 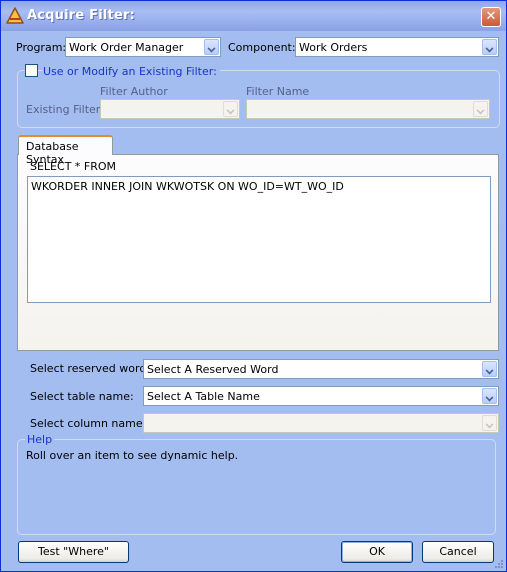 I want to click on reserved-word-label: Select reserved word:, so click(x=90, y=368).